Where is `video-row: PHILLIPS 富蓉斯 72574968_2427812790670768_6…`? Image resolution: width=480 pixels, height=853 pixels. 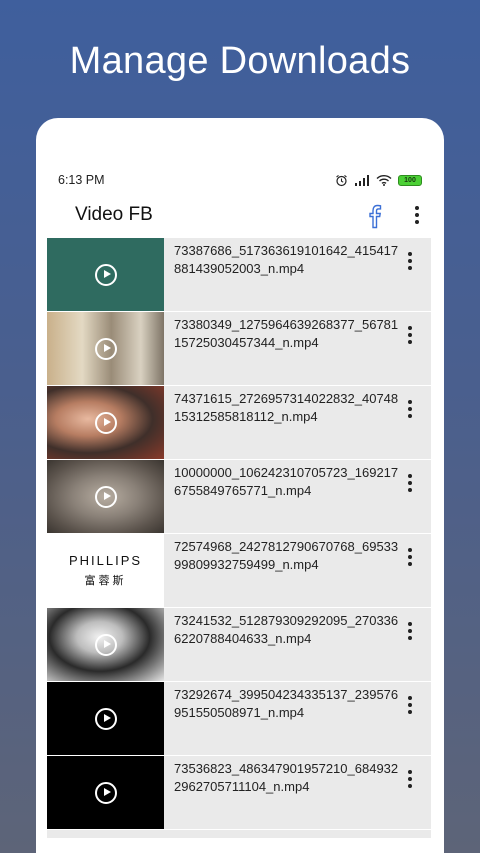 video-row: PHILLIPS 富蓉斯 72574968_2427812790670768_6… is located at coordinates (239, 571).